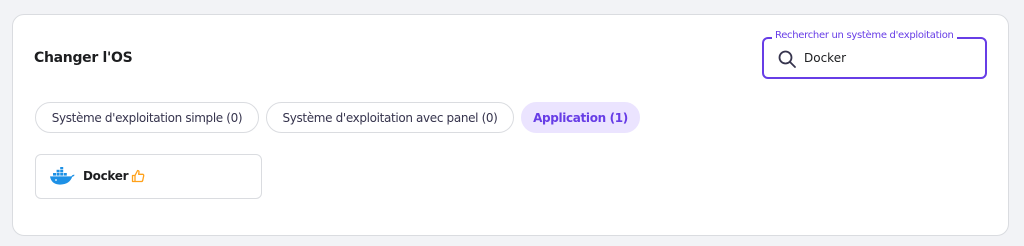 The height and width of the screenshot is (246, 1024). Describe the element at coordinates (83, 58) in the screenshot. I see `page-title: Changer l'OS` at that location.